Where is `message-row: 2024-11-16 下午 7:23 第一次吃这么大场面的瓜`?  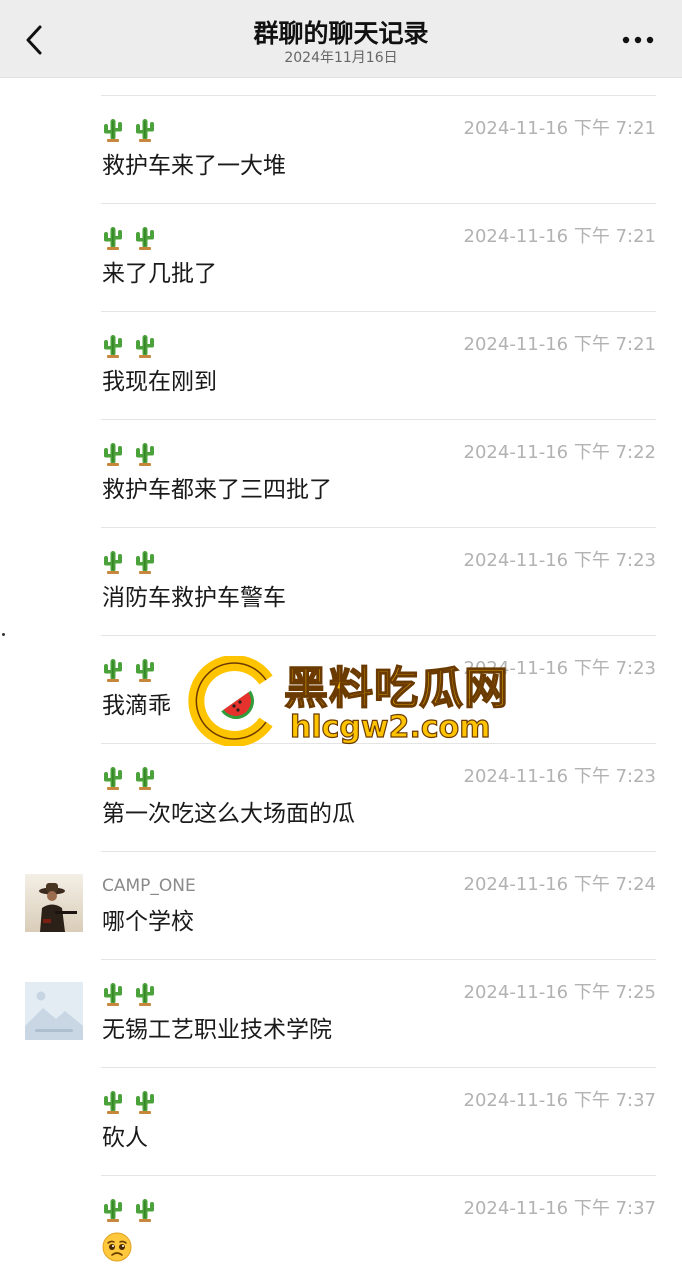
message-row: 2024-11-16 下午 7:23 第一次吃这么大场面的瓜 is located at coordinates (341, 798).